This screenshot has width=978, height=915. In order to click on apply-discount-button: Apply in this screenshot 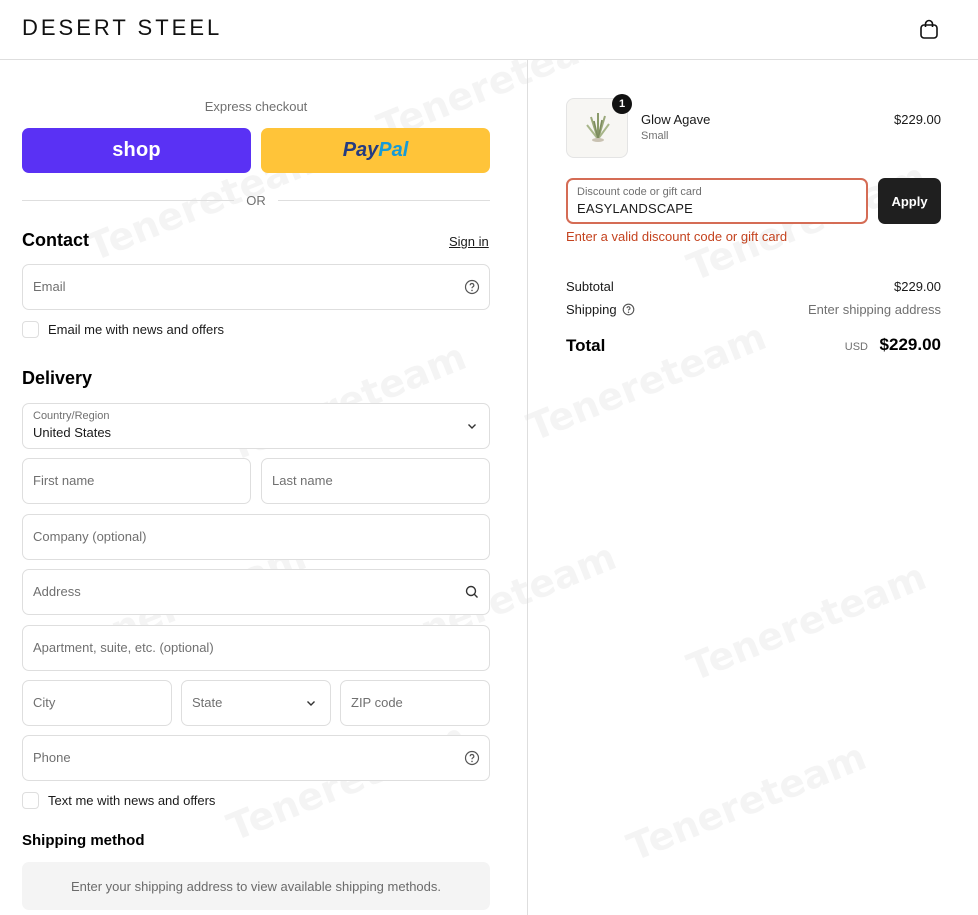, I will do `click(909, 201)`.